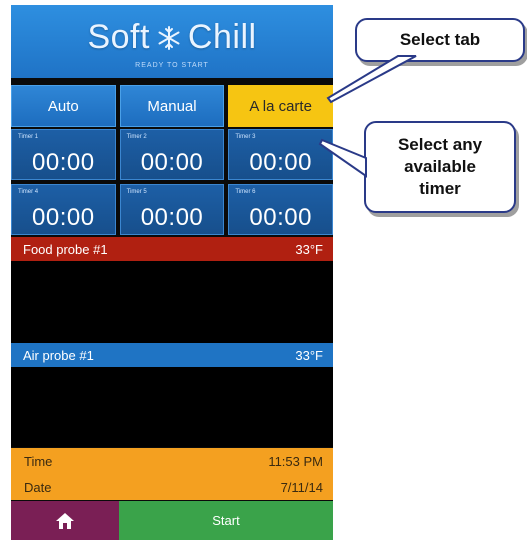 This screenshot has width=527, height=540. Describe the element at coordinates (440, 188) in the screenshot. I see `select-timer-line3: timer` at that location.